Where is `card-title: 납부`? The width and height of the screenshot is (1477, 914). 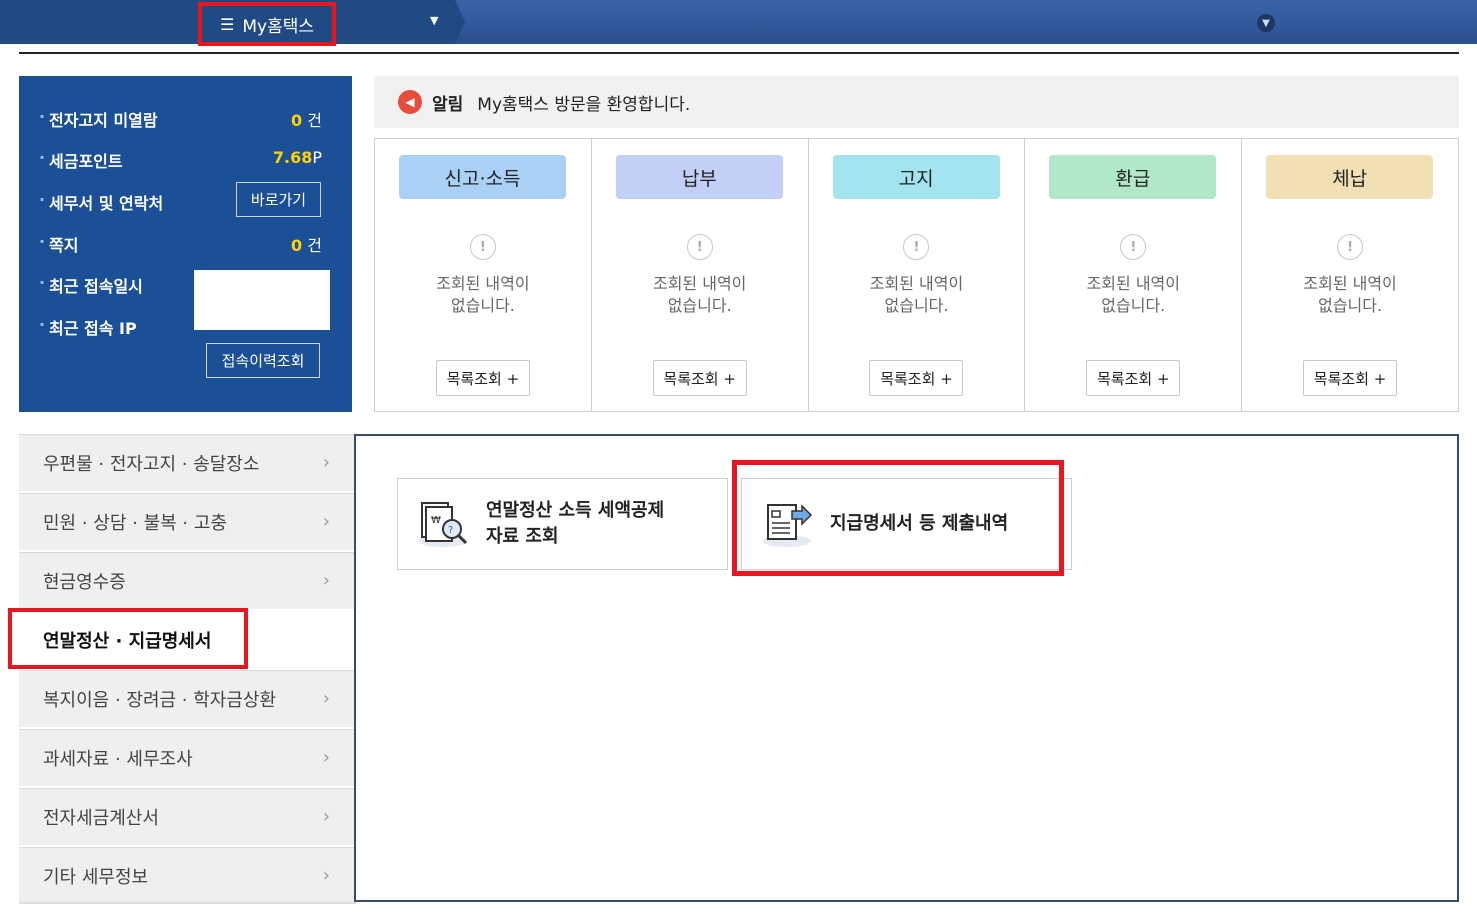
card-title: 납부 is located at coordinates (699, 177).